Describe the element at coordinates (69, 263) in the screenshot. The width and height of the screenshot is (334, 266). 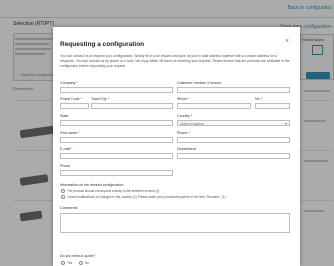
I see `radio-quote-yes-label: Yes` at that location.